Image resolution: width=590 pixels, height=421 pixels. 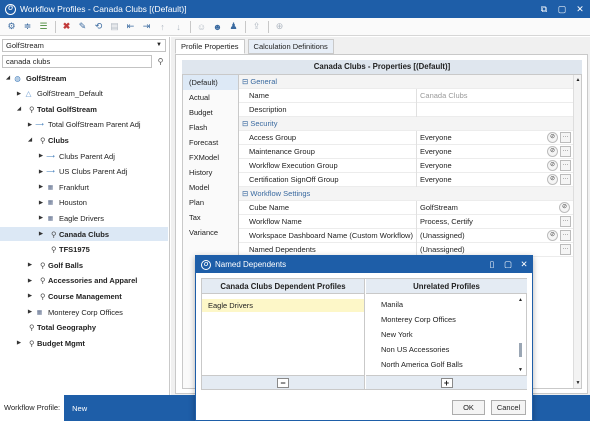 I want to click on tree-node: ▶ ⟶ US Clubs Parent Adj, so click(x=84, y=172).